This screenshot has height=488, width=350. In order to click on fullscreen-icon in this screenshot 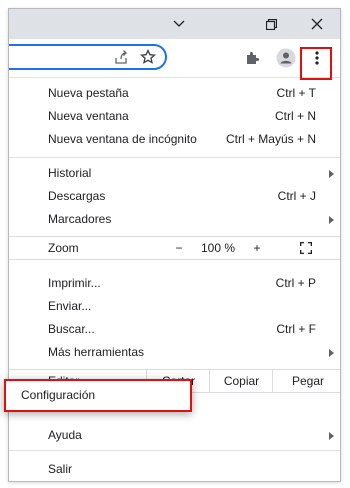, I will do `click(306, 248)`.